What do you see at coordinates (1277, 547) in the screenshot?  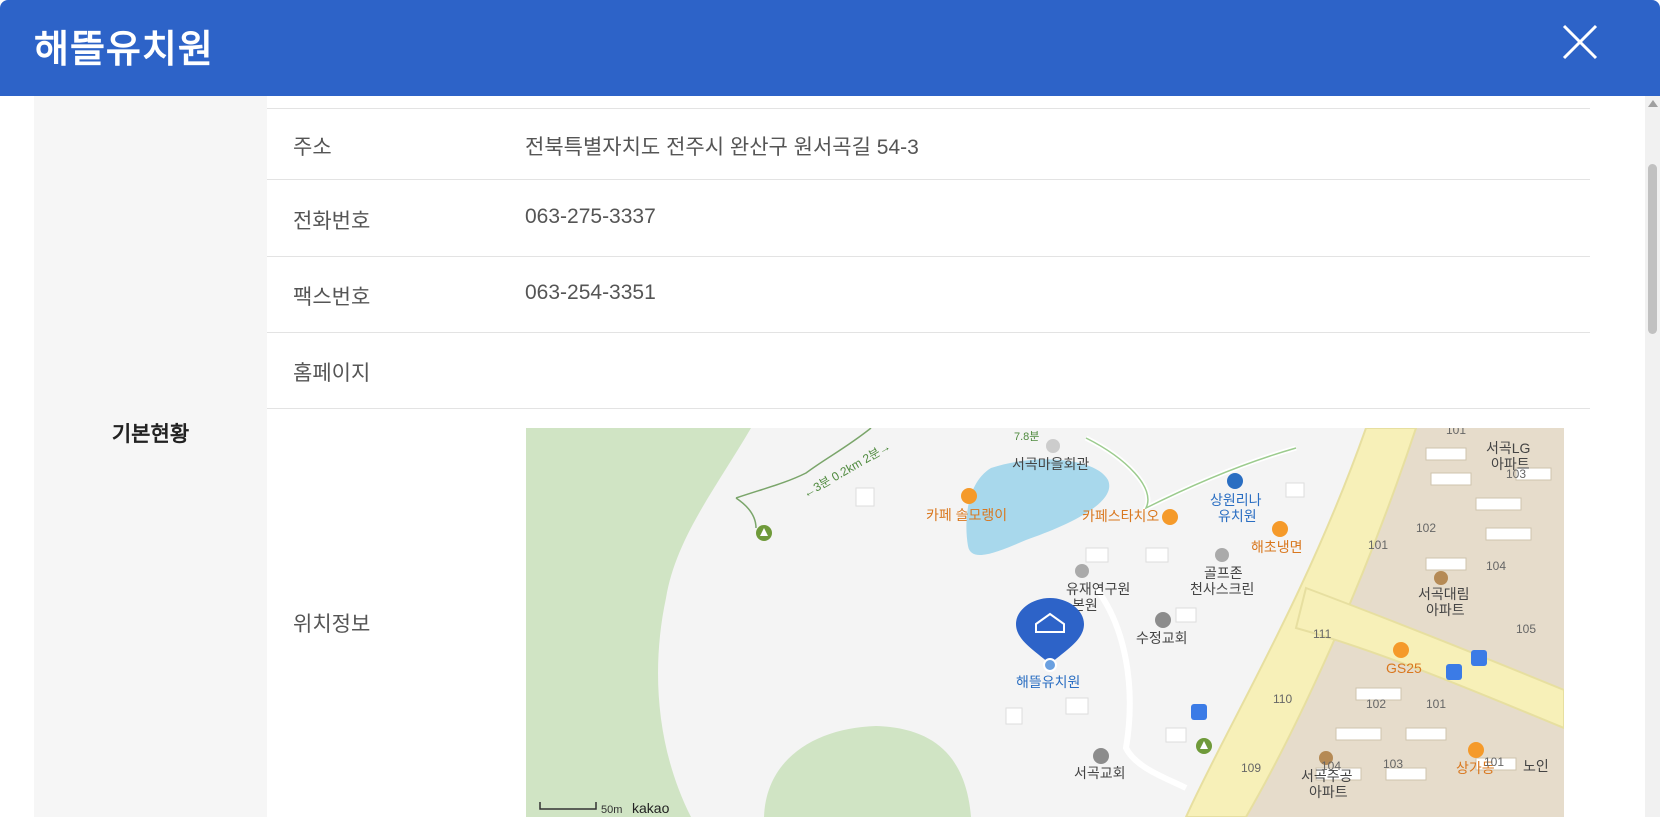 I see `poi-restaurant: 해초냉면` at bounding box center [1277, 547].